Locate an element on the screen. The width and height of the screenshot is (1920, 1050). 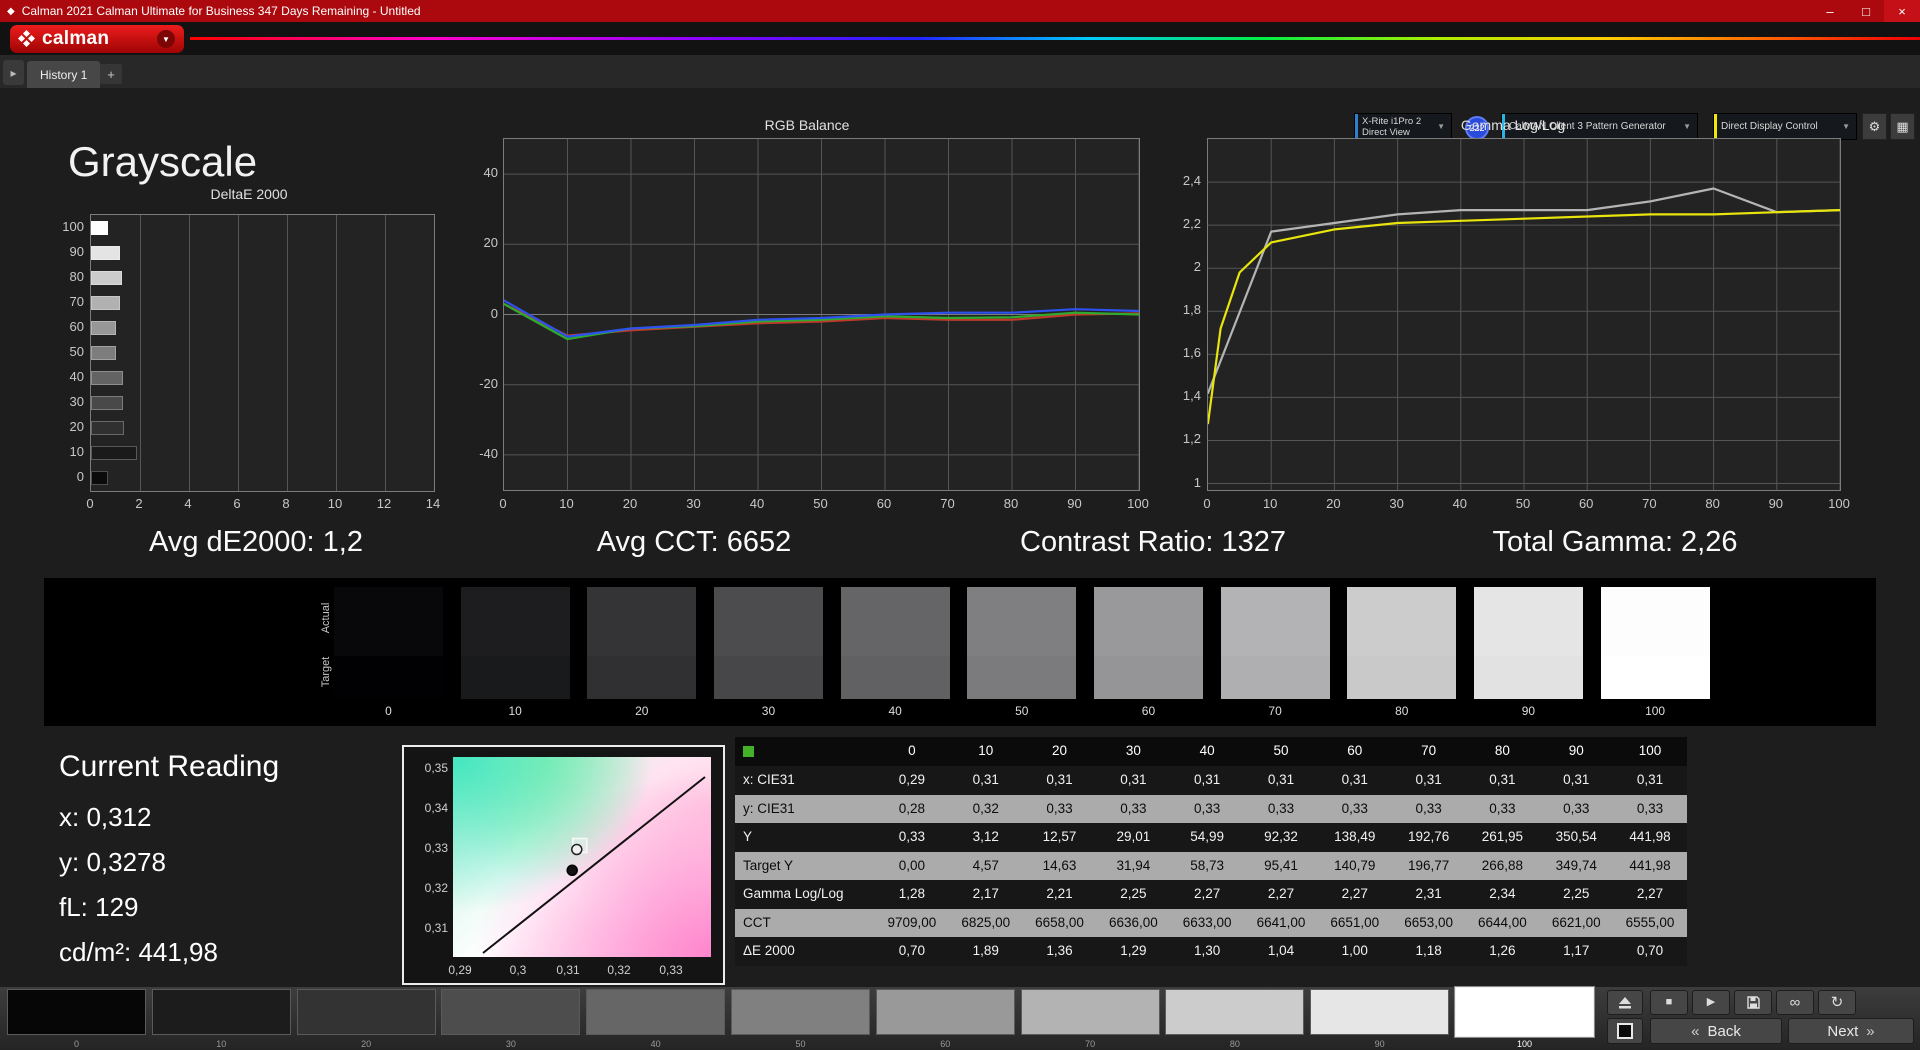
meter-label: X-Rite i1Pro 2 Direct View is located at coordinates (1391, 127).